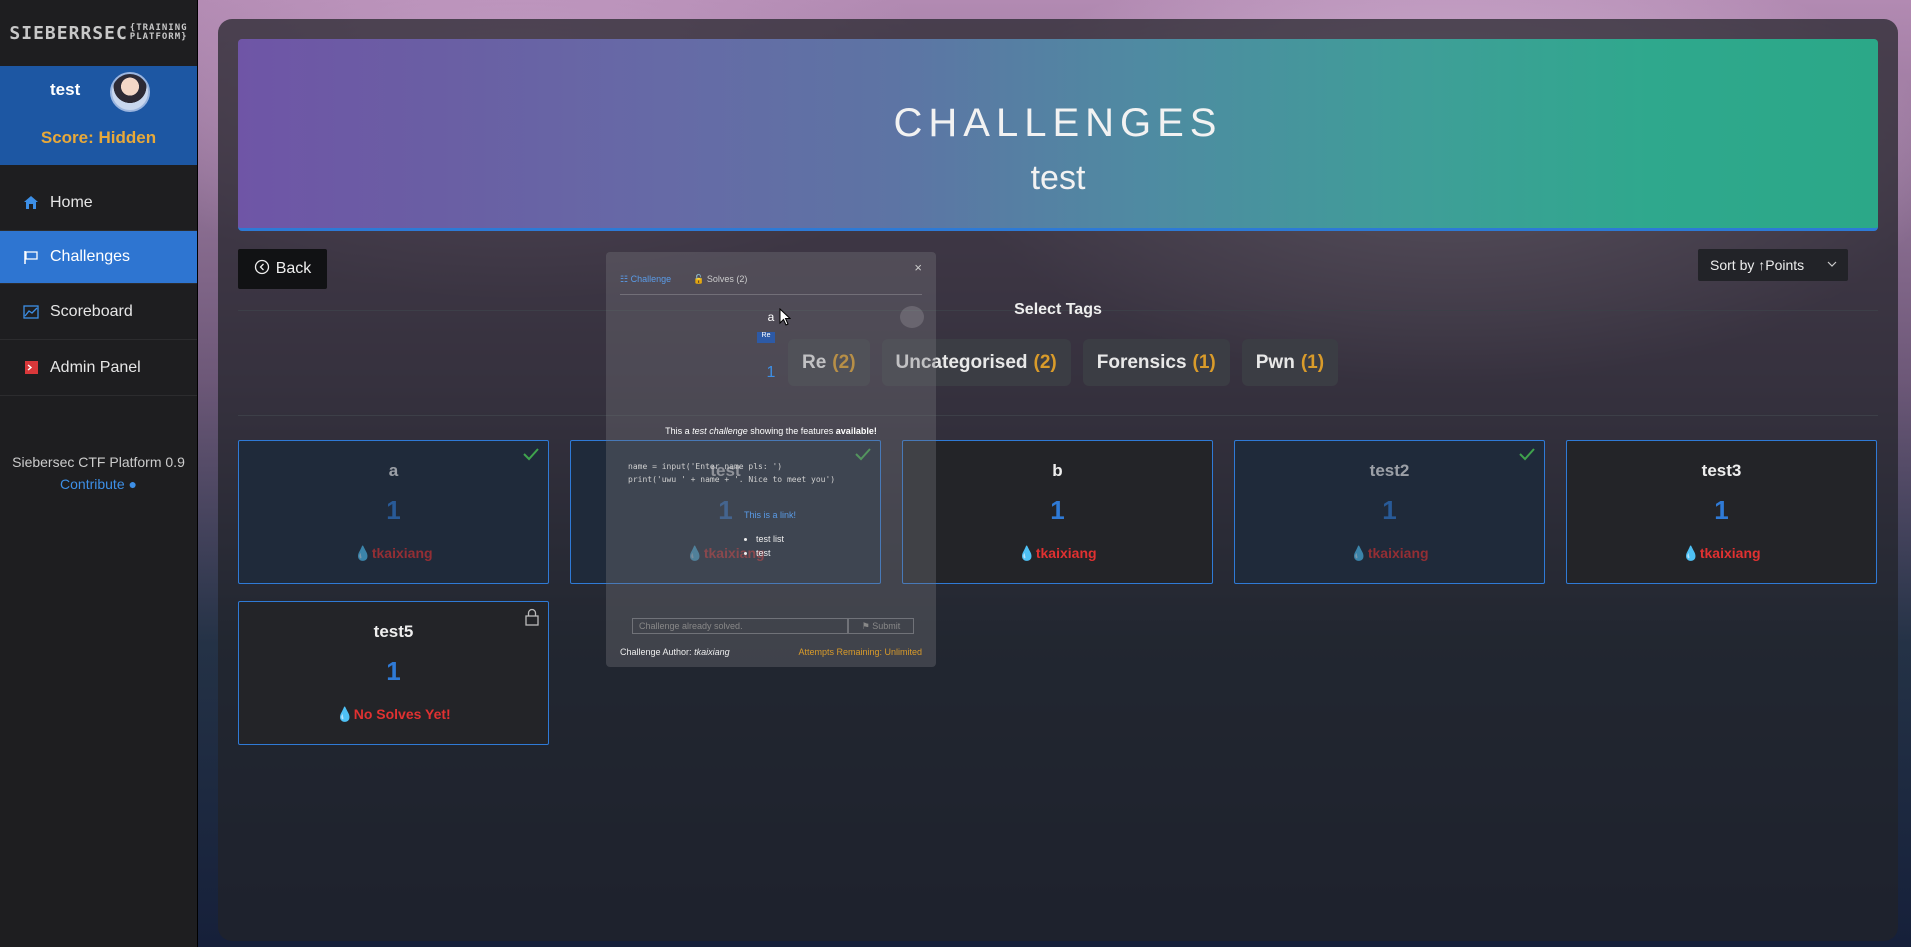 This screenshot has width=1911, height=947. Describe the element at coordinates (645, 279) in the screenshot. I see `tab-challenge: ☷ Challenge` at that location.